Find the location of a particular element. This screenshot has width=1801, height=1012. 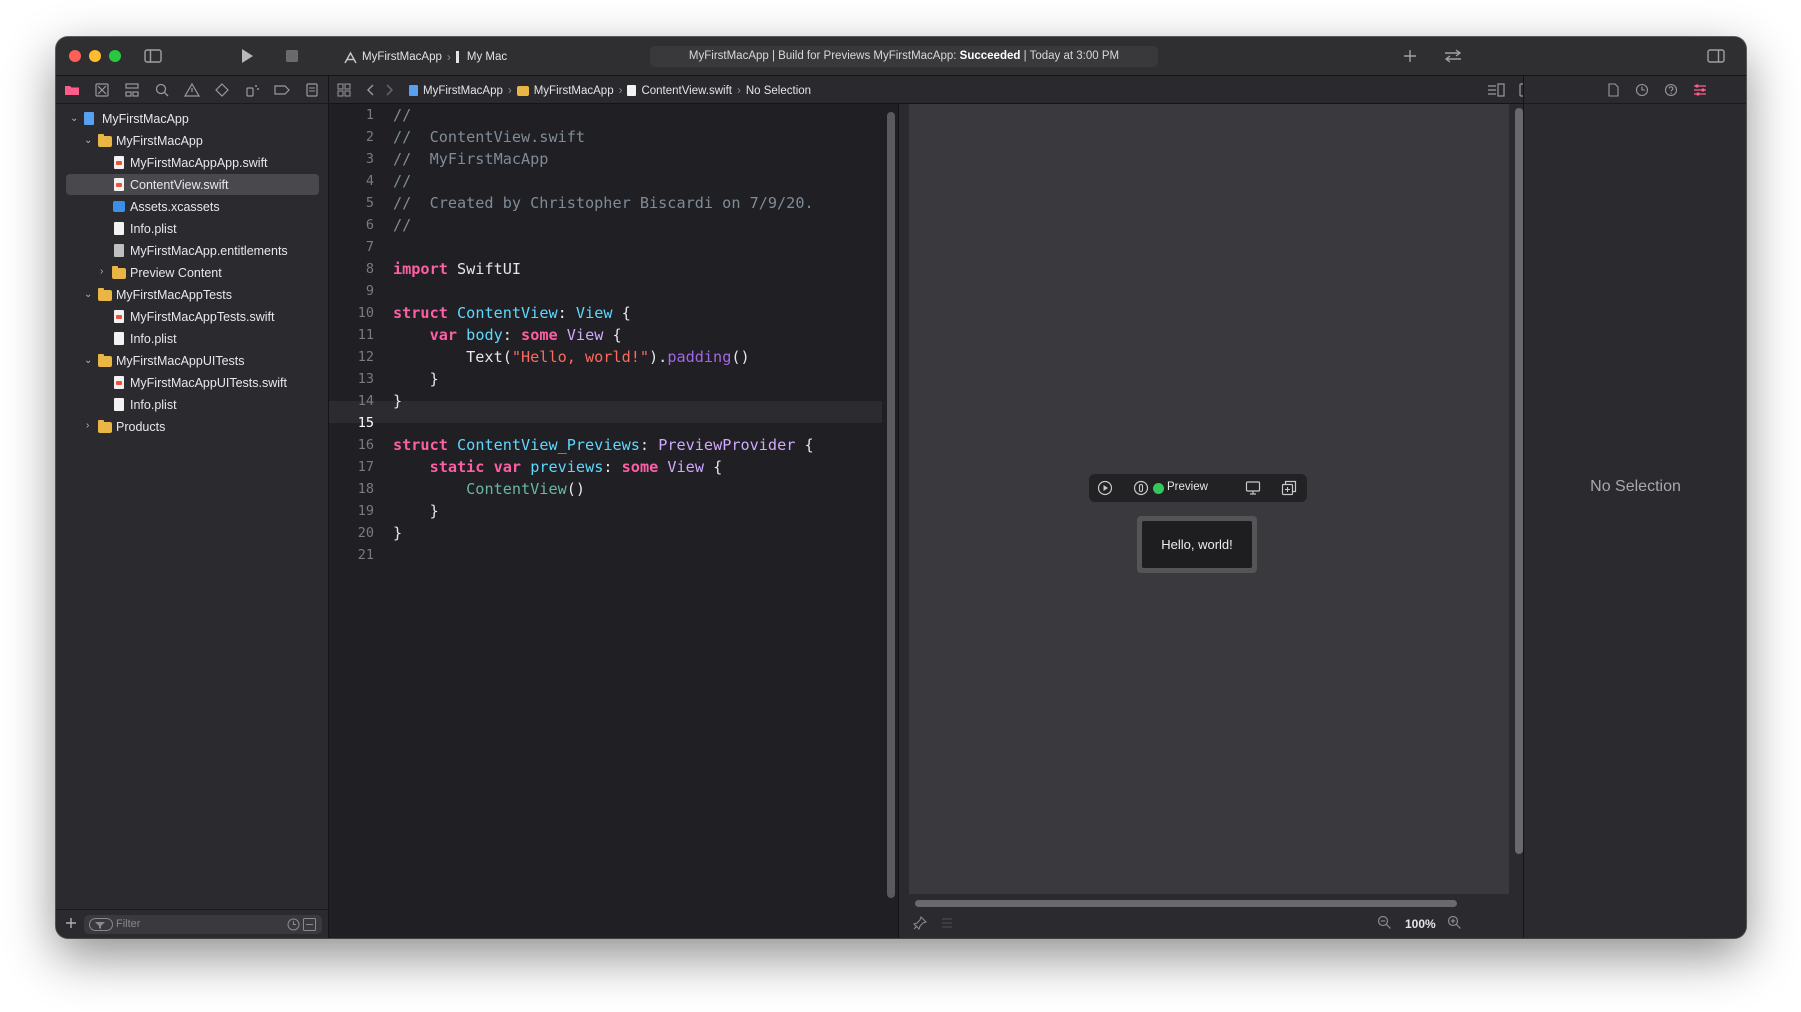

breadcrumb-symbol: No Selection is located at coordinates (778, 91).